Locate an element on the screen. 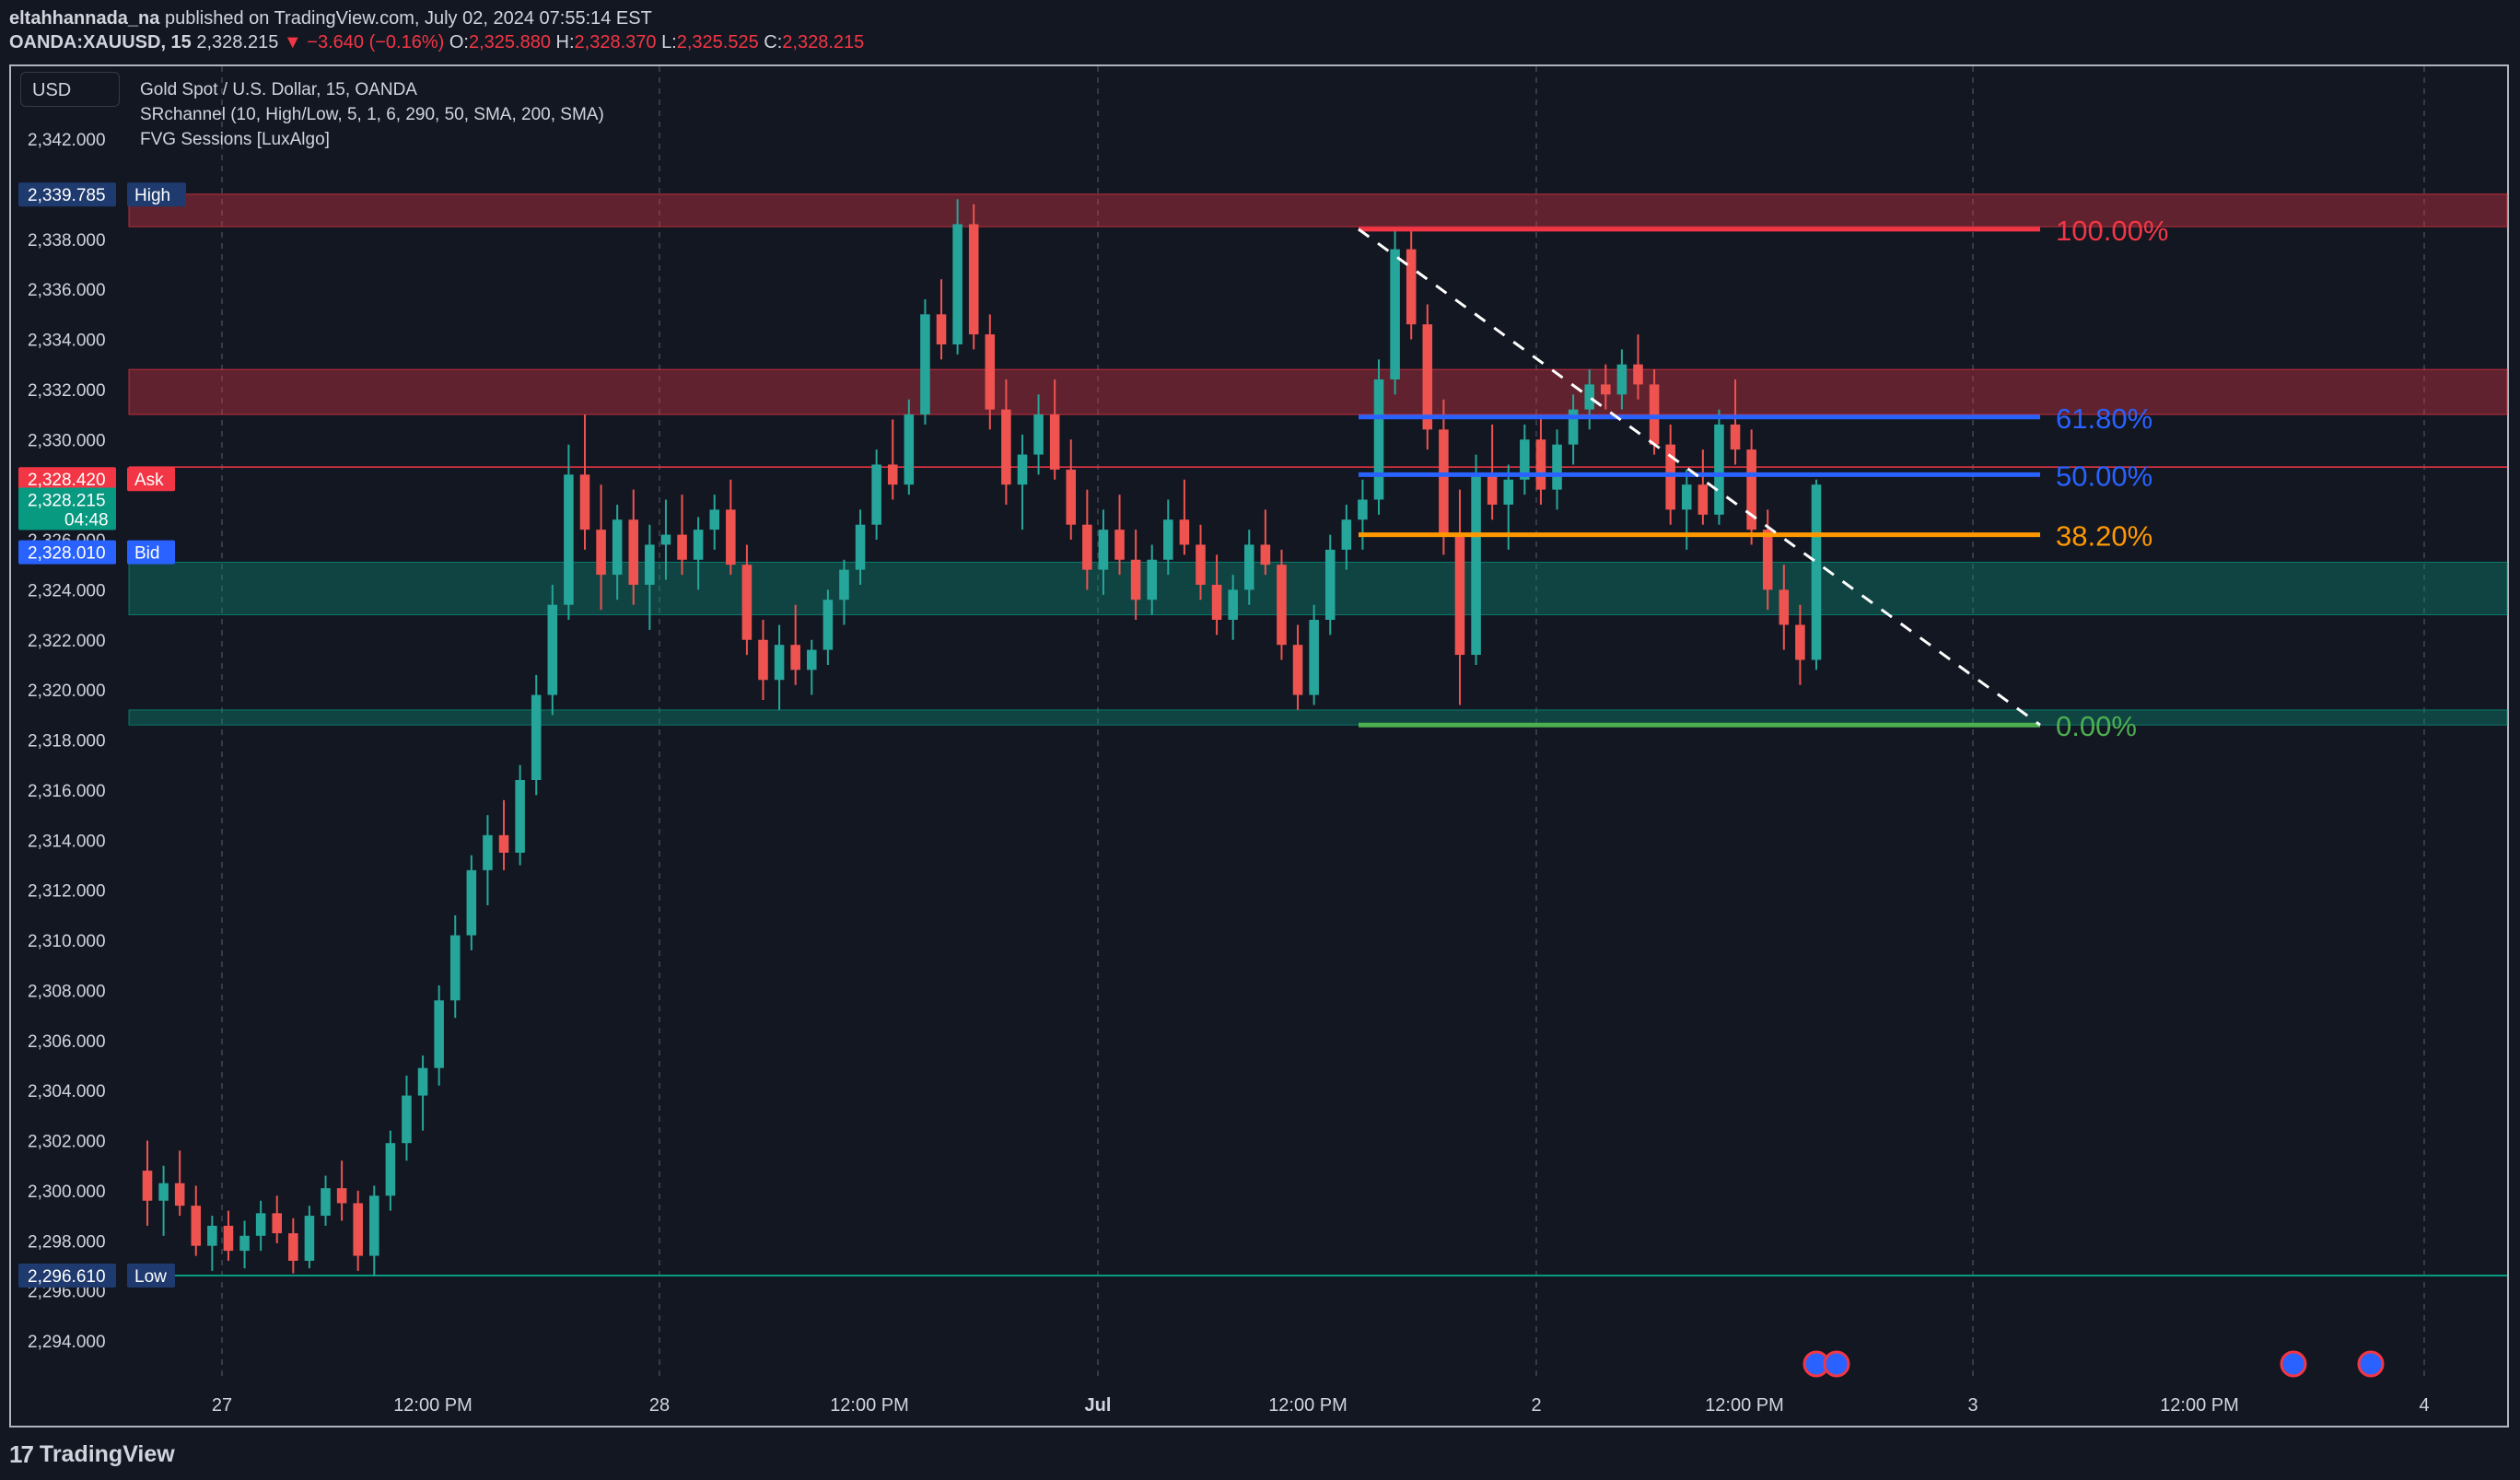  y-axis-tick: 2,318.000 is located at coordinates (67, 742).